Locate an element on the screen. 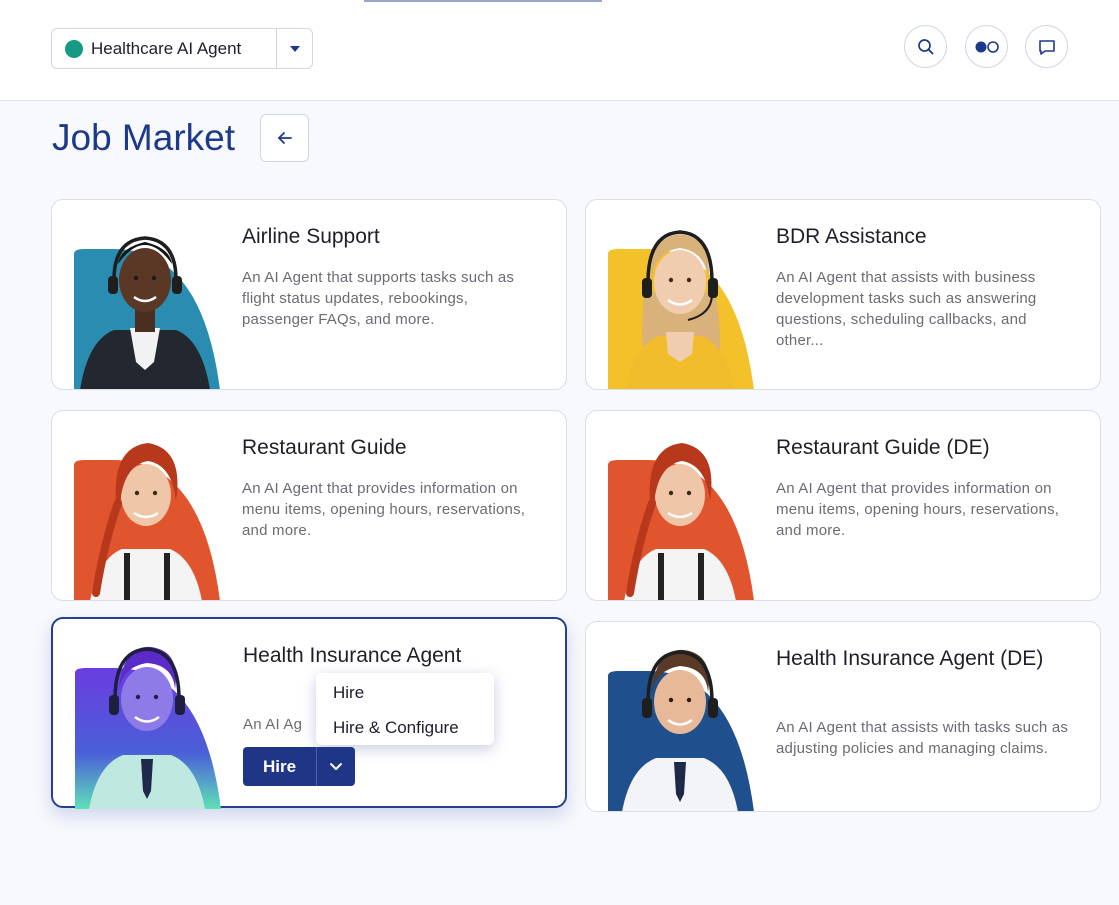  card-title: BDR Assistance is located at coordinates (851, 236).